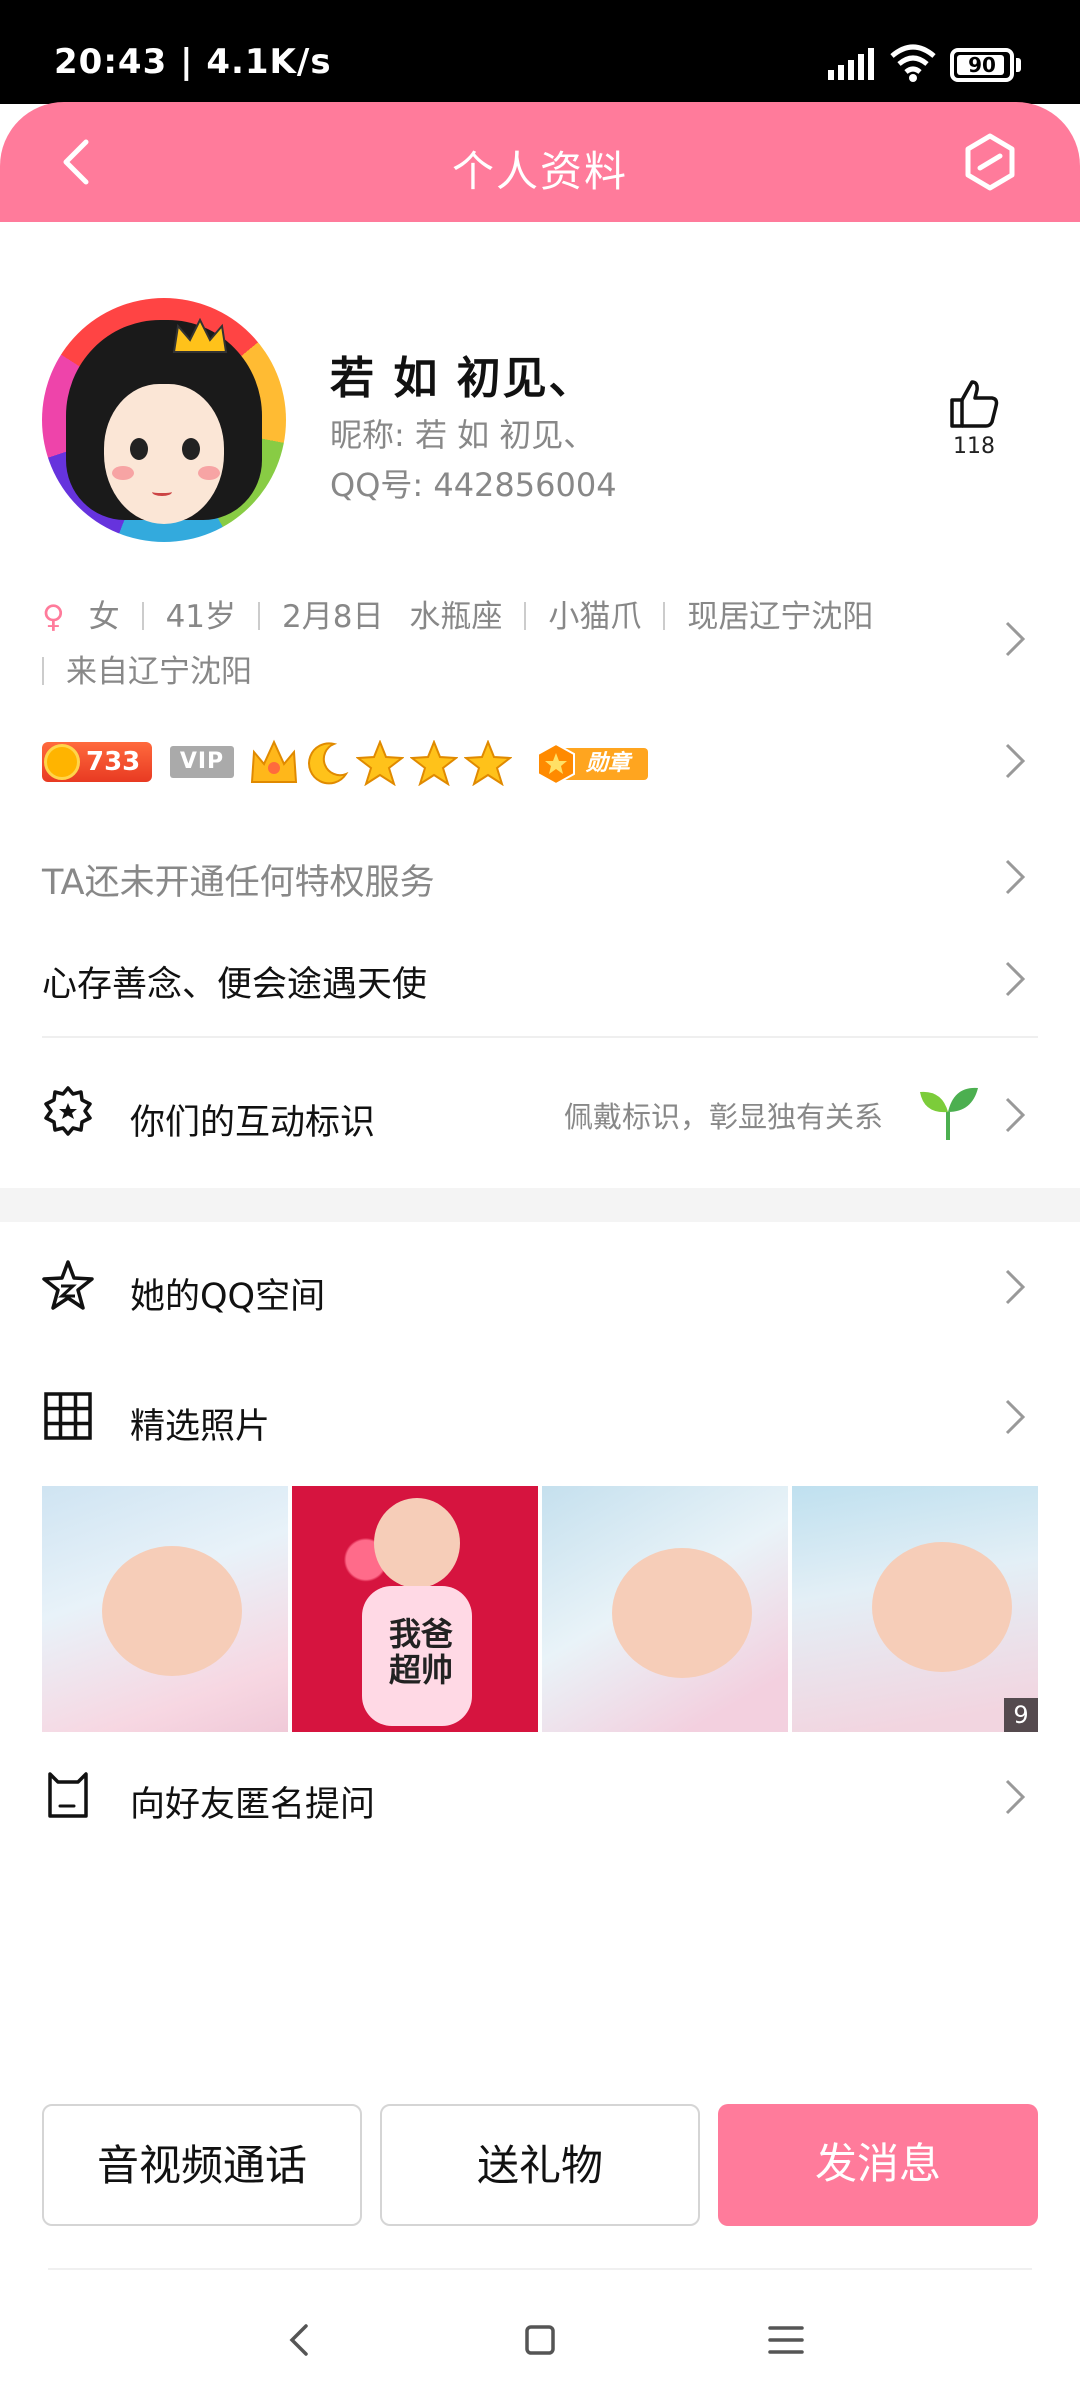 The height and width of the screenshot is (2400, 1080). I want to click on medal-icon, so click(556, 764).